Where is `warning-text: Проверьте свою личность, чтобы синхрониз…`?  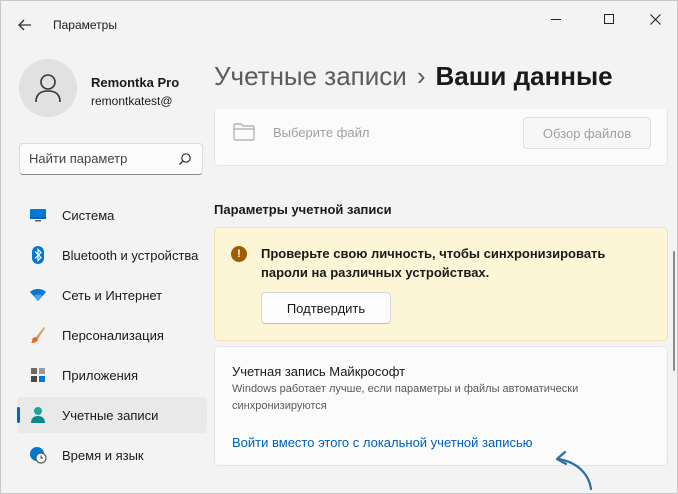 warning-text: Проверьте свою личность, чтобы синхрониз… is located at coordinates (433, 263).